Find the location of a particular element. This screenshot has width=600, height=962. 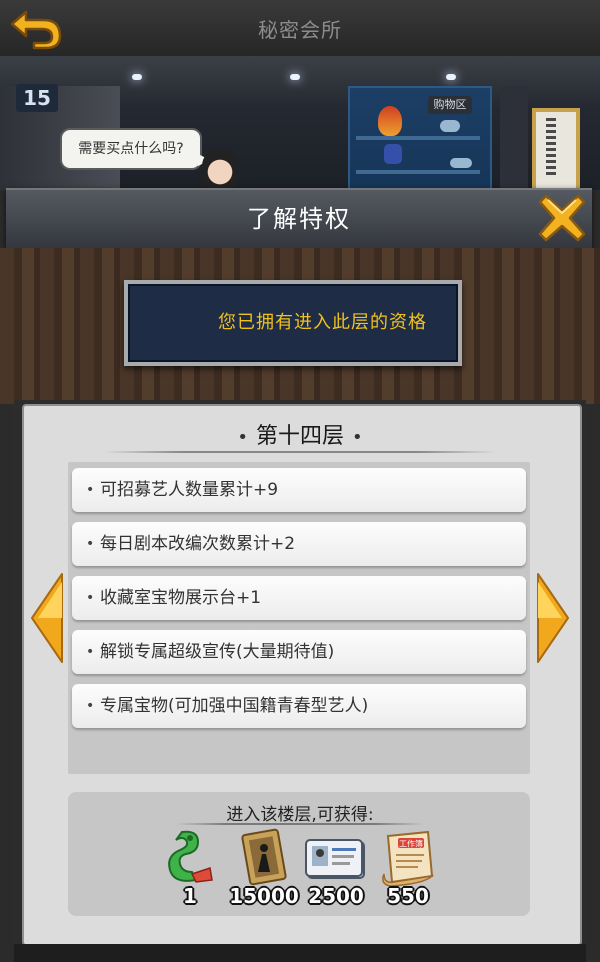

npc-speech-bubble: 需要买点什么吗? is located at coordinates (135, 149).